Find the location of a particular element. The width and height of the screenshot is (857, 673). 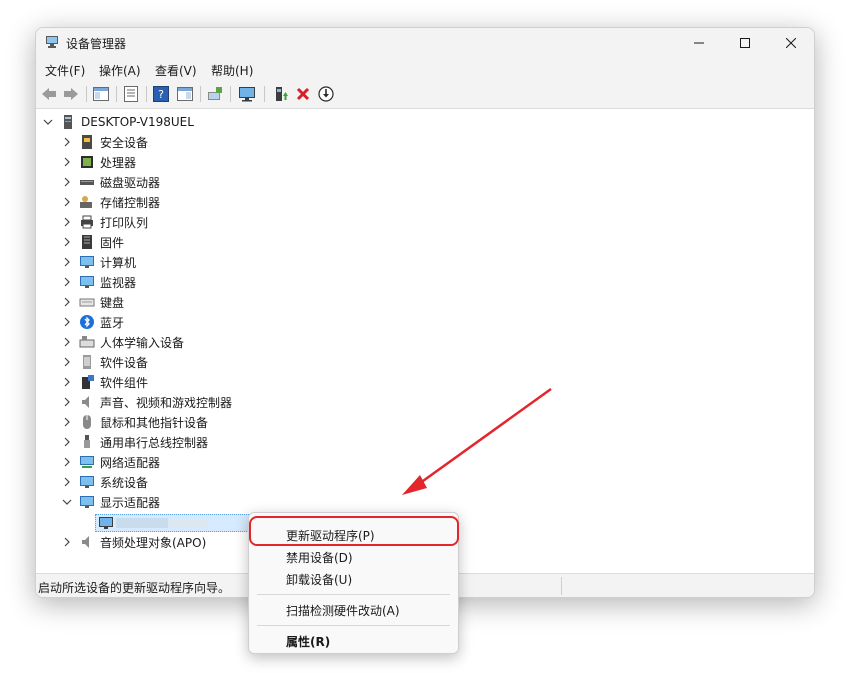

maximize-button is located at coordinates (745, 43).